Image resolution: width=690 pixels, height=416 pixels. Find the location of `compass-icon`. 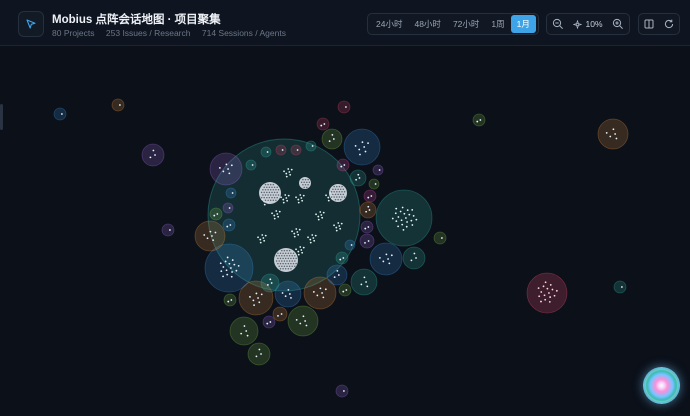

compass-icon is located at coordinates (578, 24).